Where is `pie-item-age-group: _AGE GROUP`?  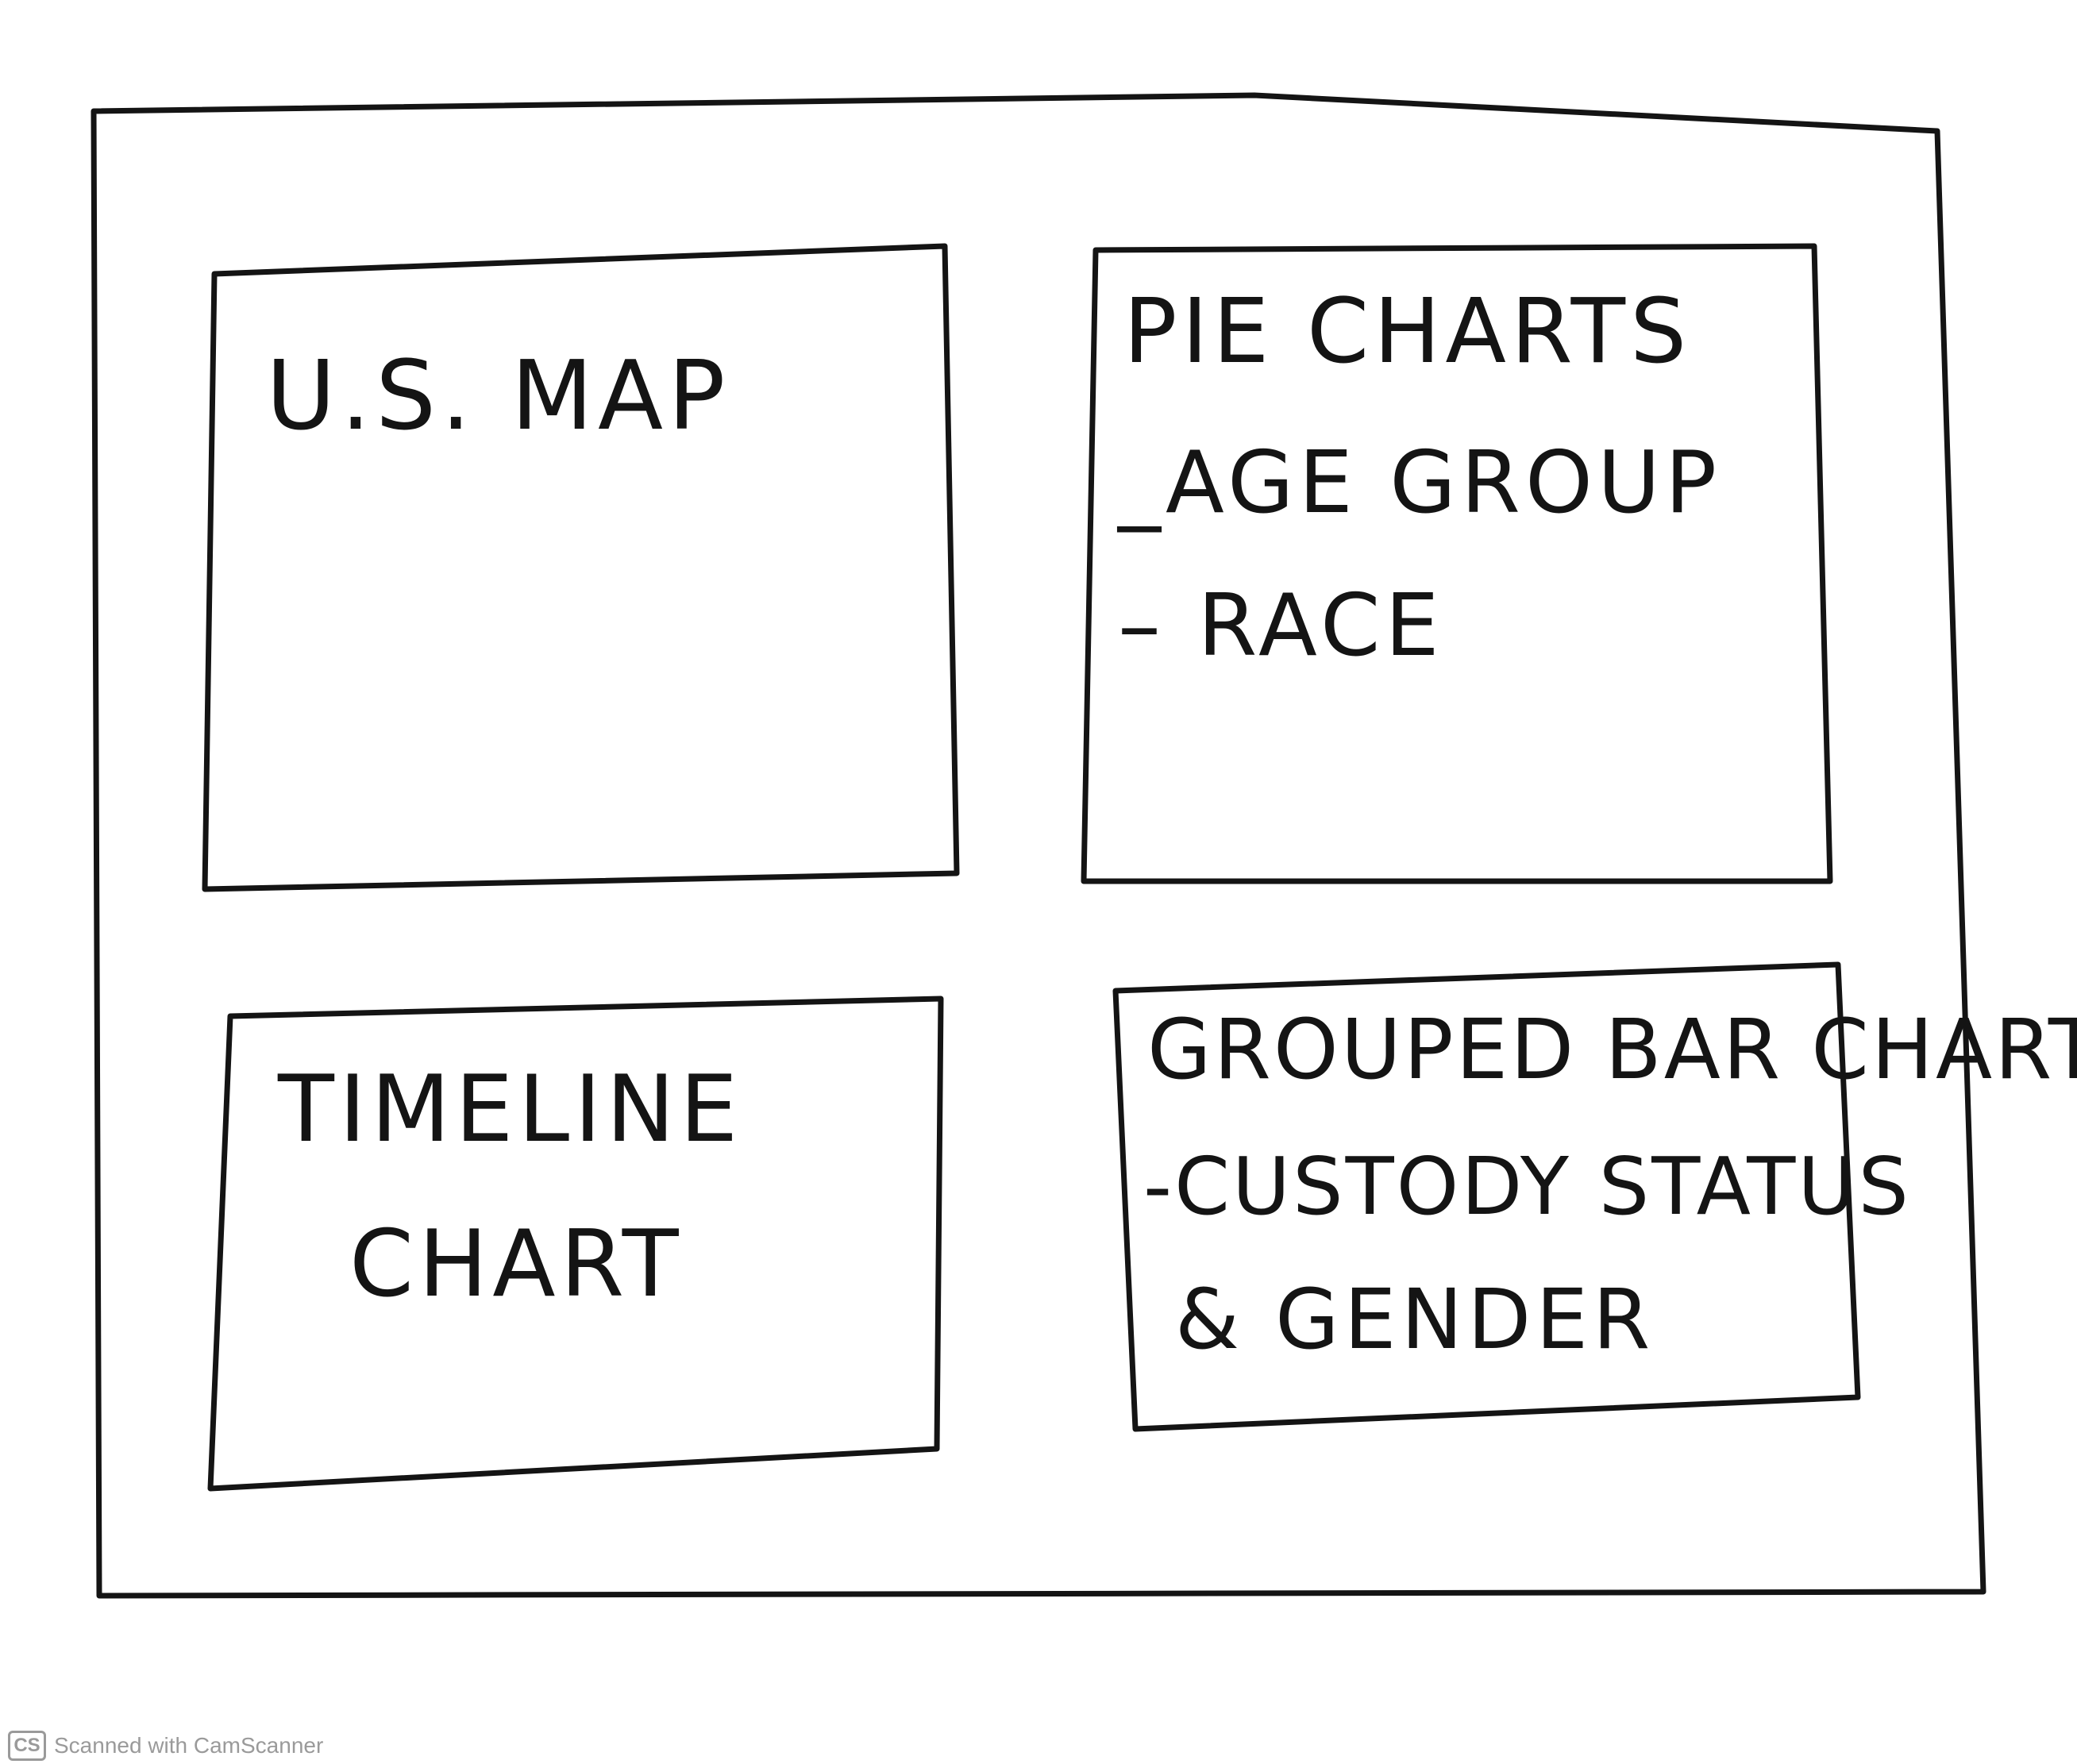 pie-item-age-group: _AGE GROUP is located at coordinates (1420, 483).